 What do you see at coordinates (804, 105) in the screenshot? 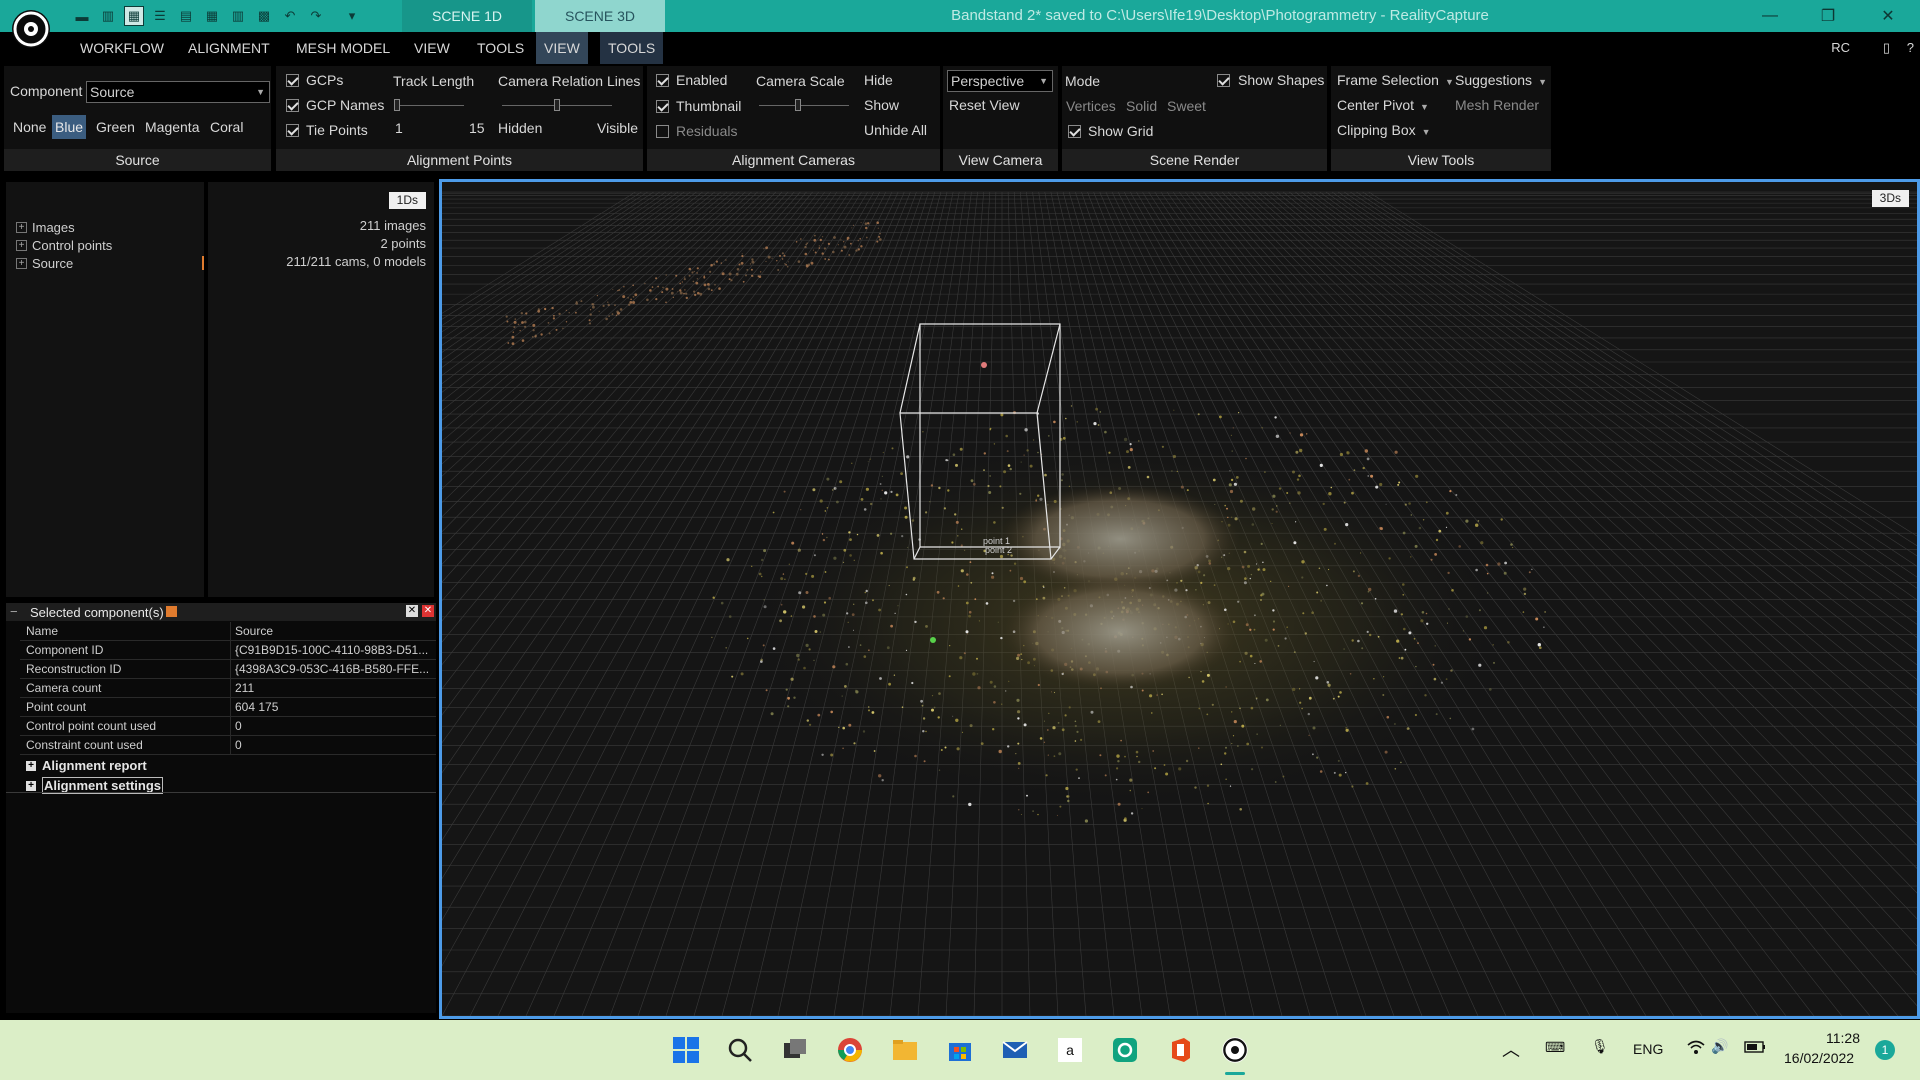
I see `camera-scale-slider` at bounding box center [804, 105].